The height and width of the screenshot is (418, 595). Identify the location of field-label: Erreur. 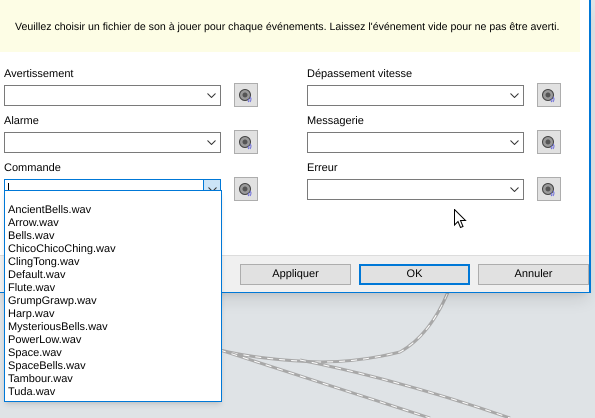
(323, 168).